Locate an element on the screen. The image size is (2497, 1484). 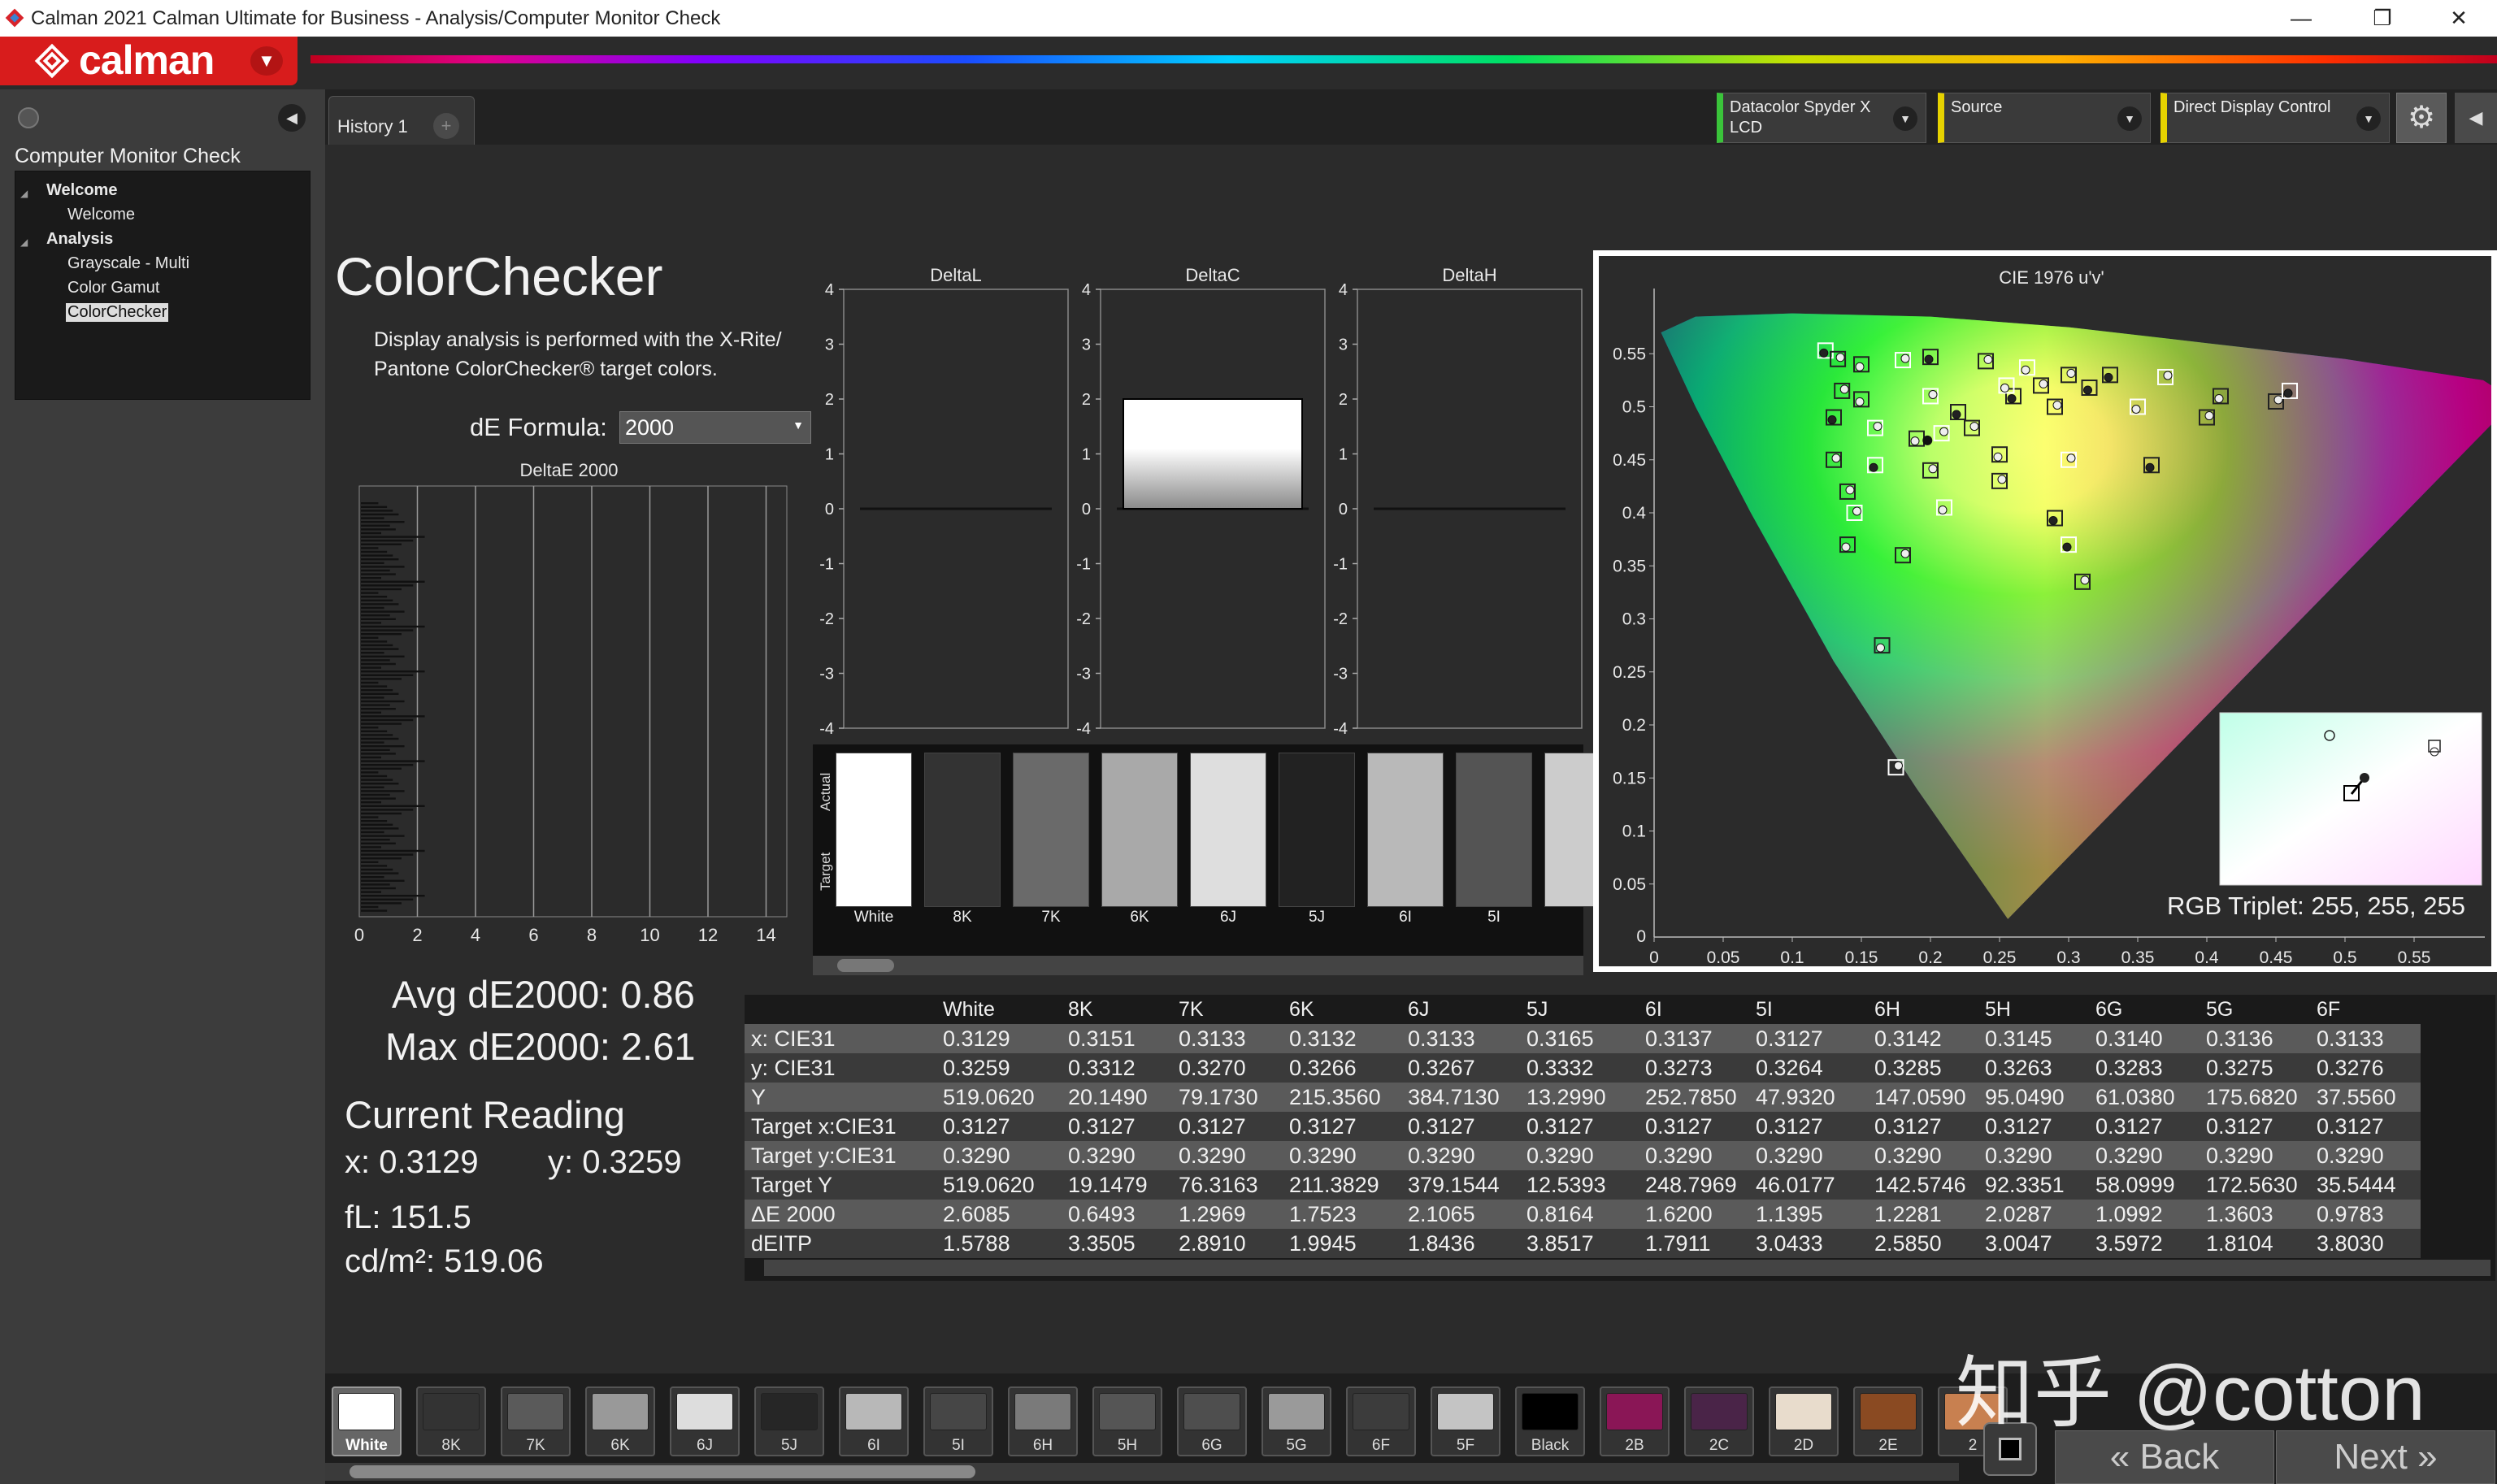
restore-button: ❐ is located at coordinates (2382, 18).